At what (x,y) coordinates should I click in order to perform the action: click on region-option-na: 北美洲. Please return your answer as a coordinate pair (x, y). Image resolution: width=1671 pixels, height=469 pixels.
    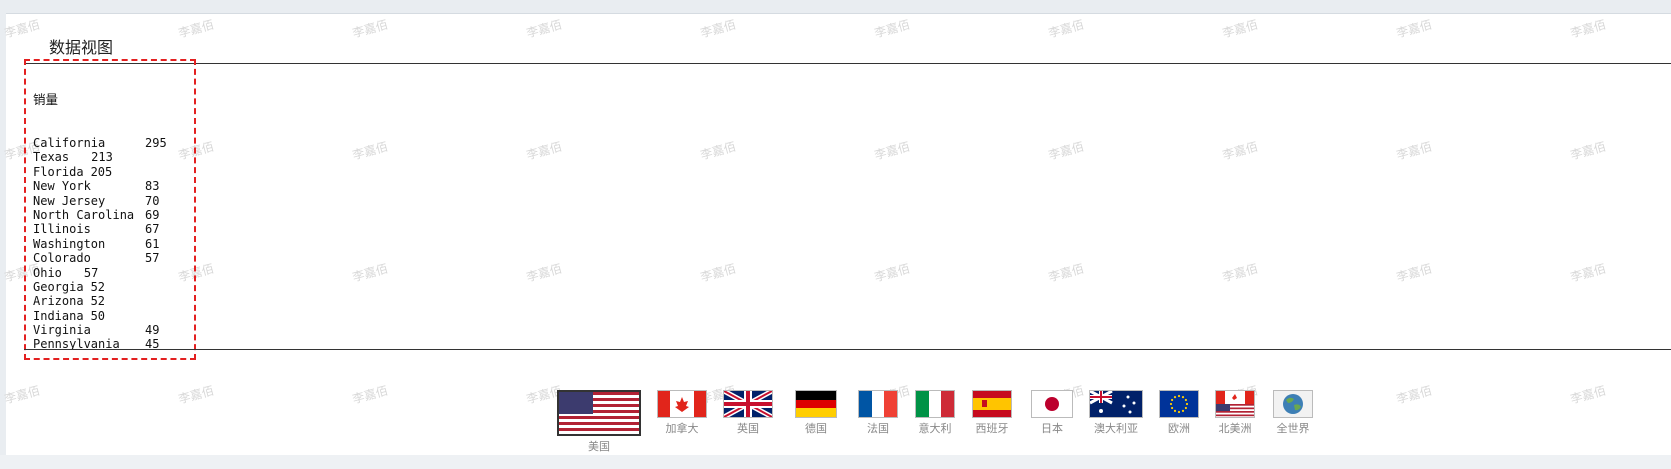
    Looking at the image, I should click on (1235, 413).